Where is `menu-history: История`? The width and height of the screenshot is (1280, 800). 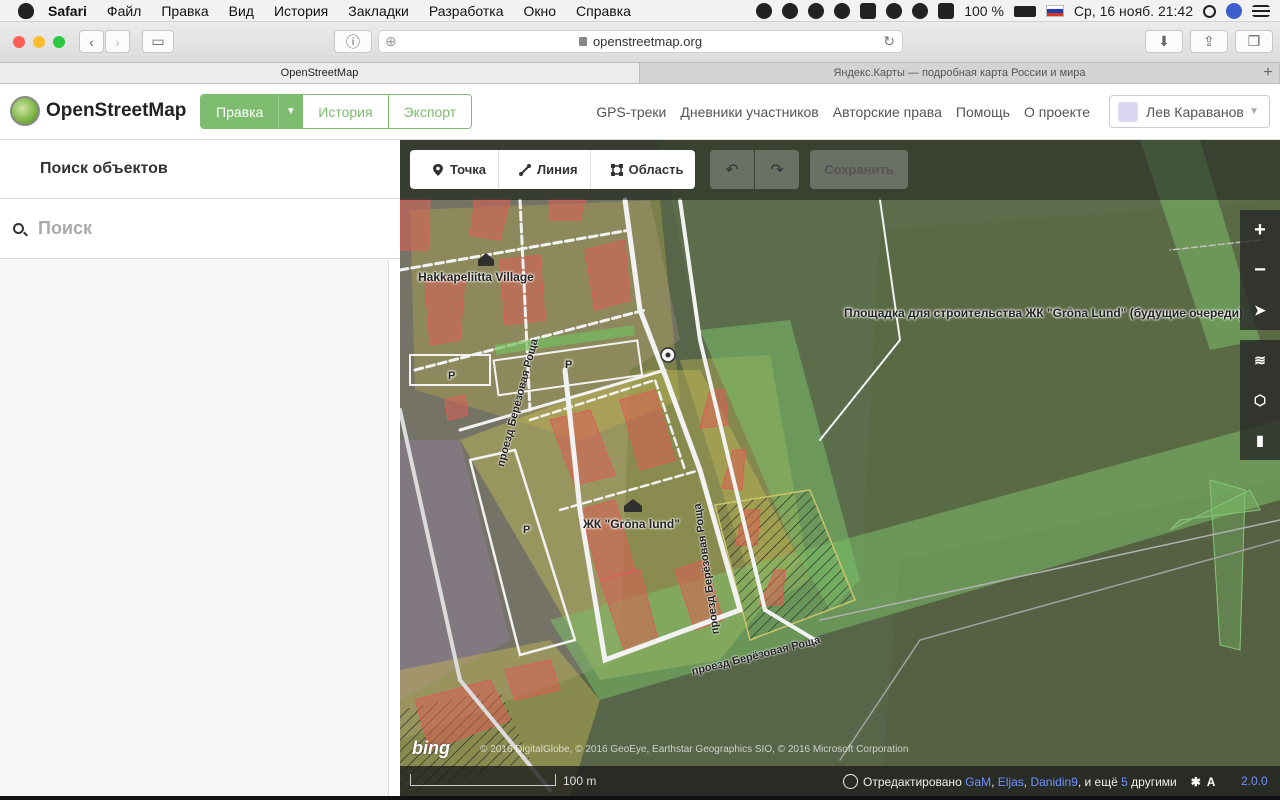 menu-history: История is located at coordinates (301, 11).